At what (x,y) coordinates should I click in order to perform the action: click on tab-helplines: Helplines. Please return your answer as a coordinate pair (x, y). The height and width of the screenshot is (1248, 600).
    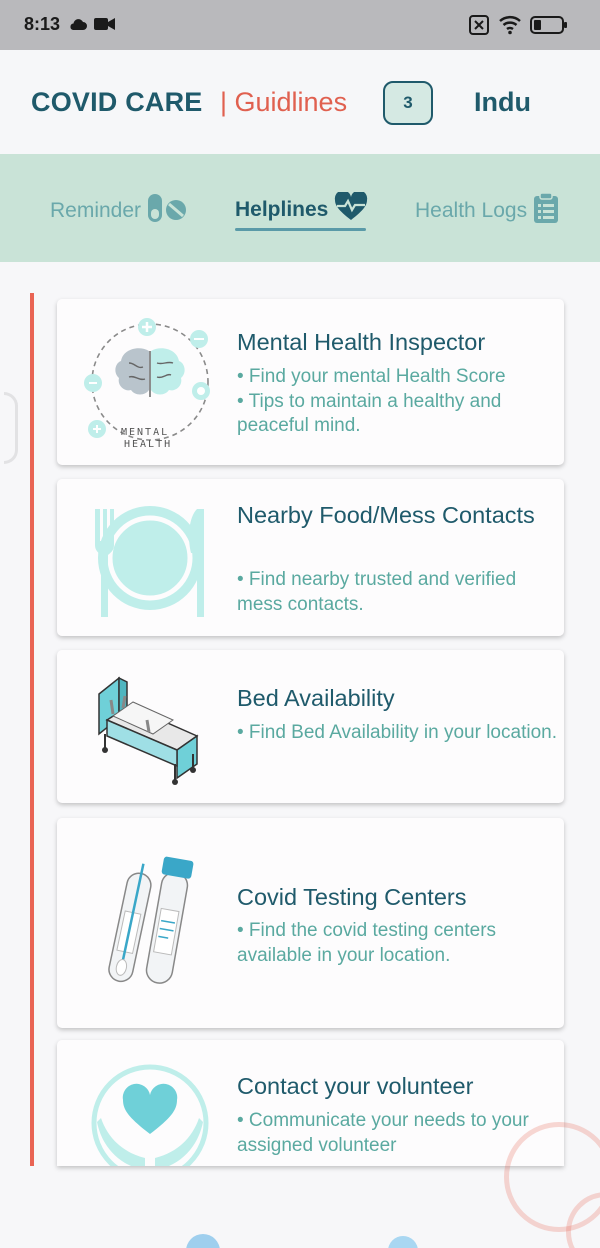
    Looking at the image, I should click on (301, 209).